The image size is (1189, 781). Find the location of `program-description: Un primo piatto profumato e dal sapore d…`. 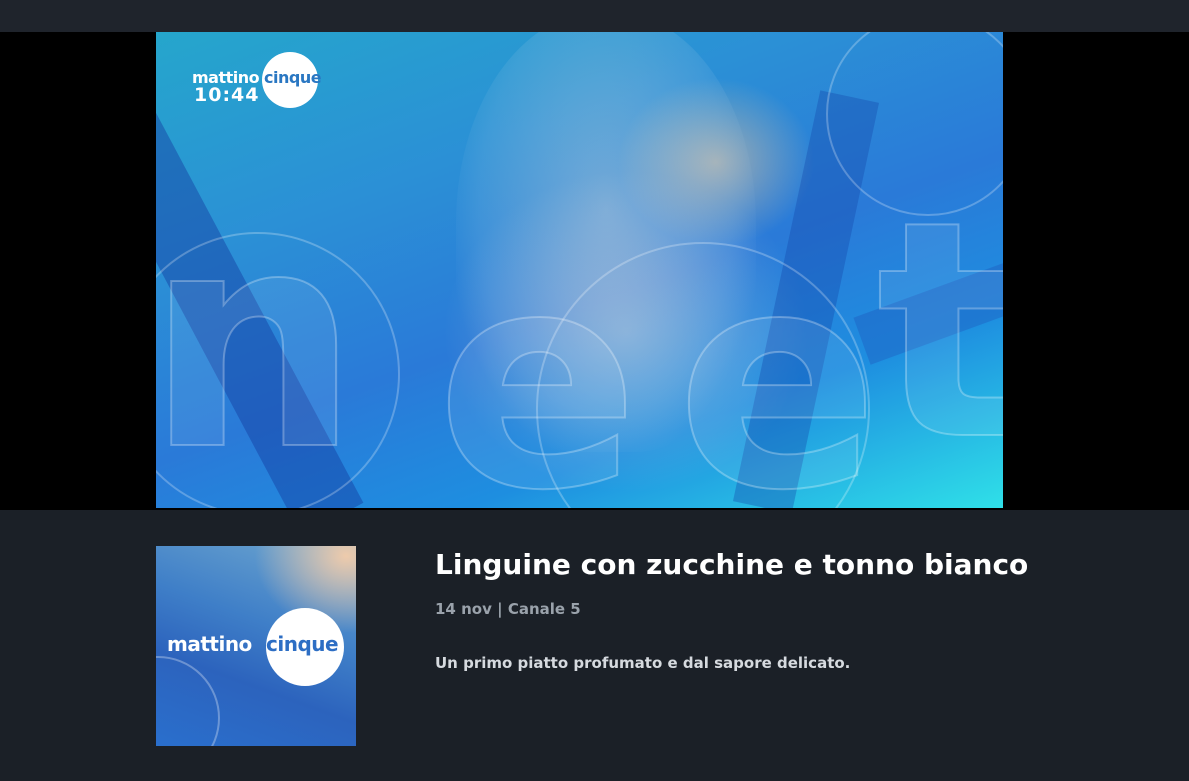

program-description: Un primo piatto profumato e dal sapore d… is located at coordinates (643, 663).